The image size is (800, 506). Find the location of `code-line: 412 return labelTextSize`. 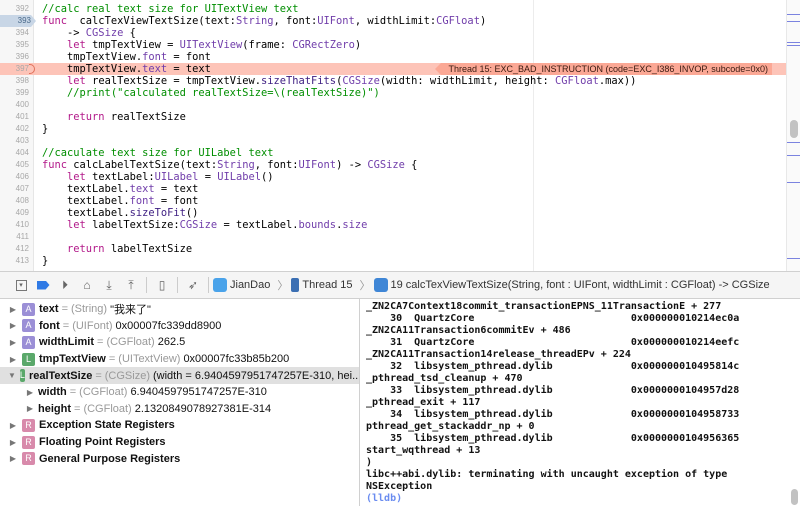

code-line: 412 return labelTextSize is located at coordinates (393, 249).